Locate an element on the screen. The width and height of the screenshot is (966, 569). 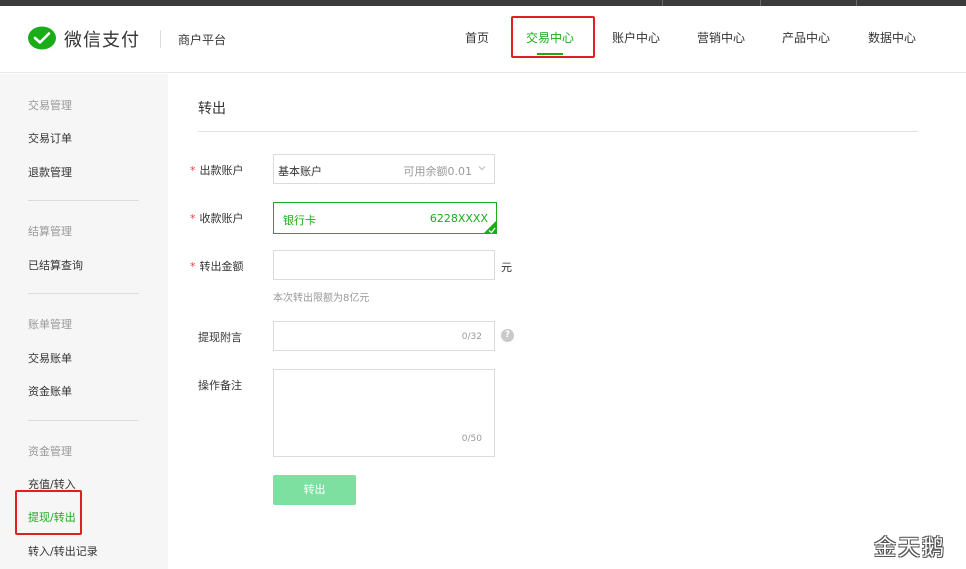
payout-account-value: 基本账户 is located at coordinates (300, 171).